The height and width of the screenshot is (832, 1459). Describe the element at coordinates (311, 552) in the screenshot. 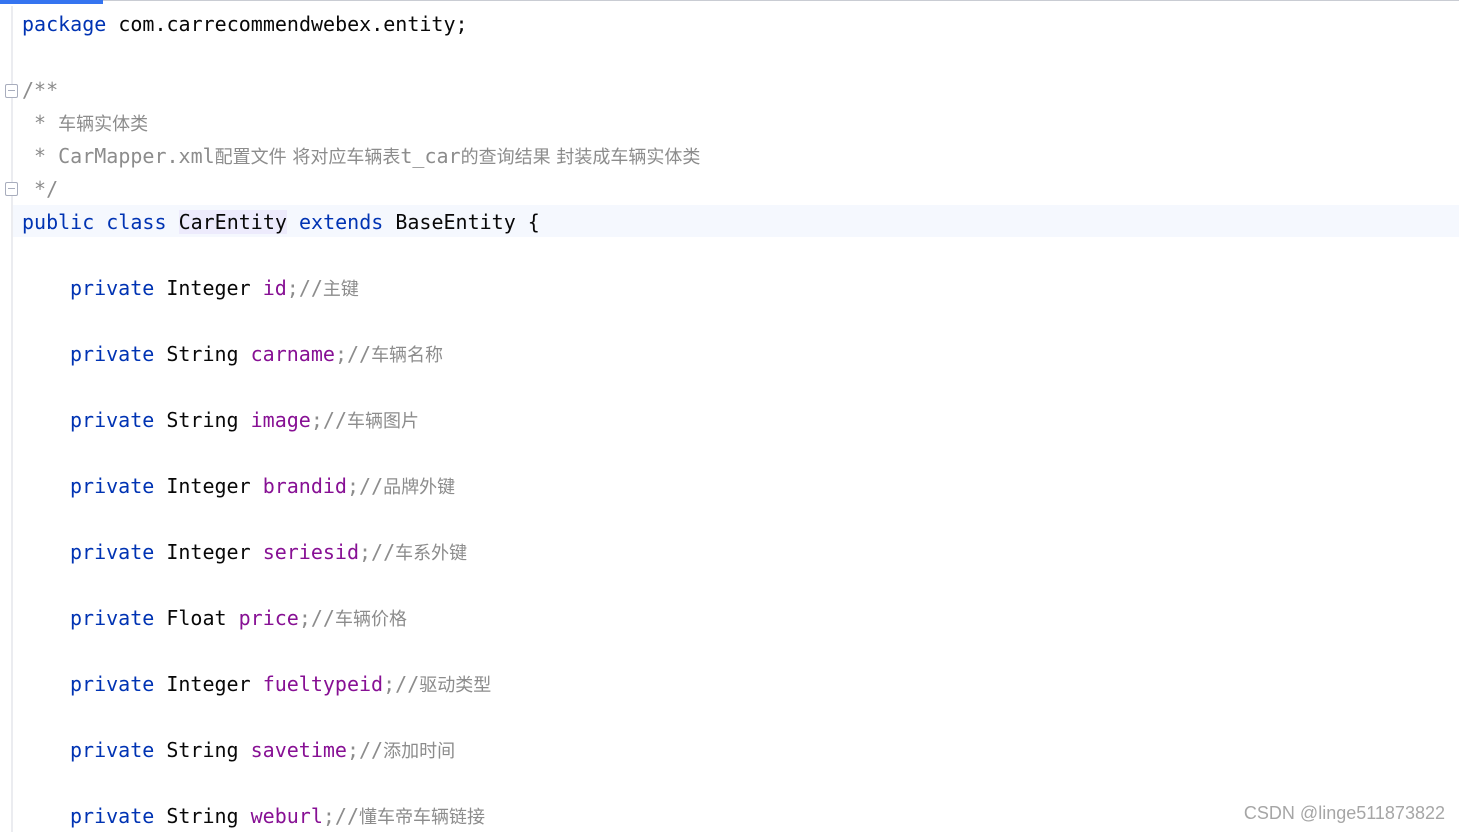

I see `field-name: seriesid` at that location.